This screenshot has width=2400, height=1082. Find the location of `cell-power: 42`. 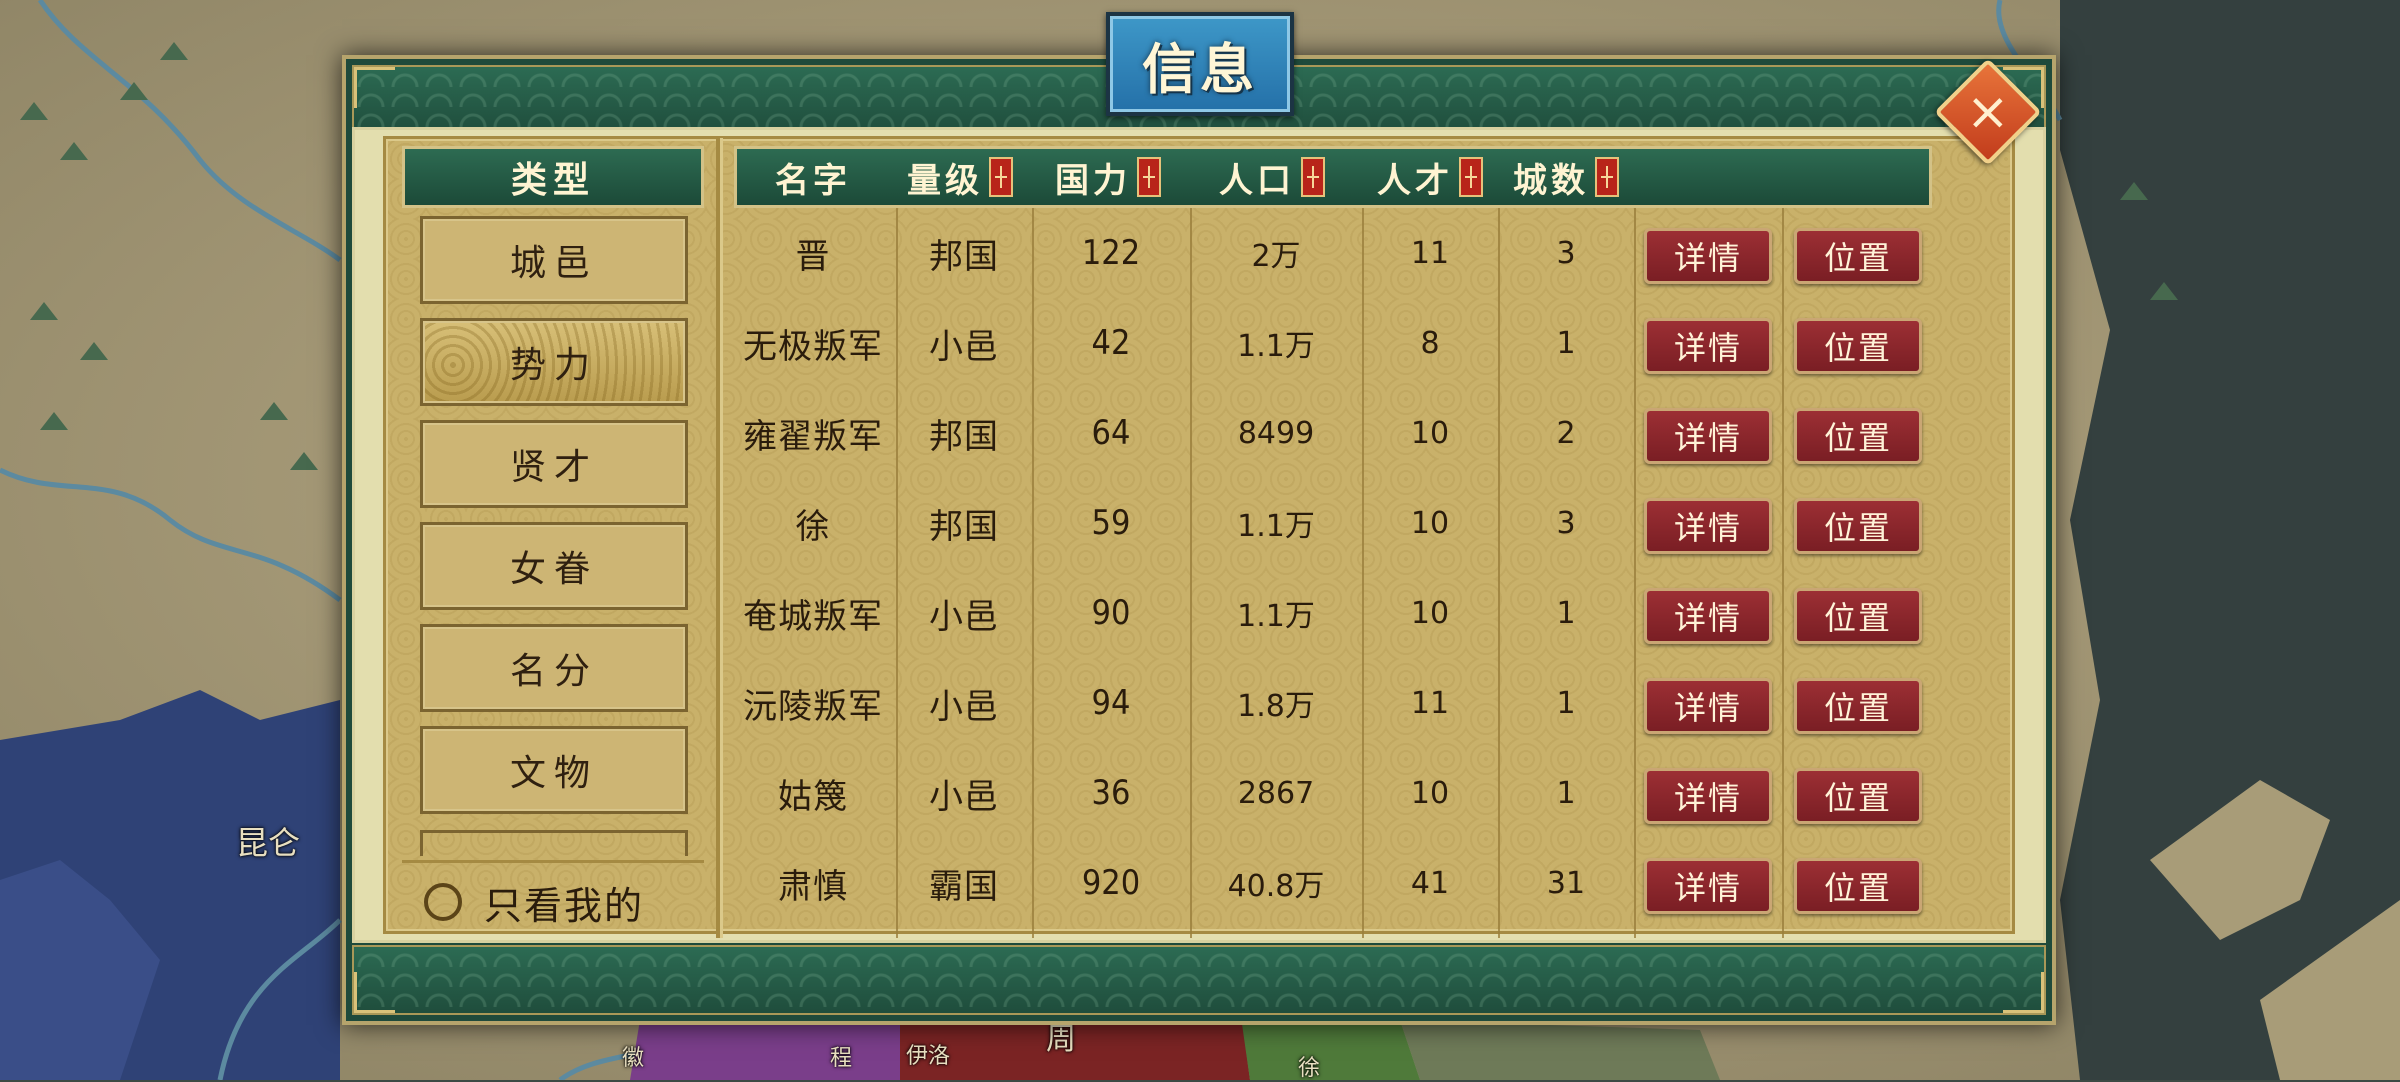

cell-power: 42 is located at coordinates (1111, 343).